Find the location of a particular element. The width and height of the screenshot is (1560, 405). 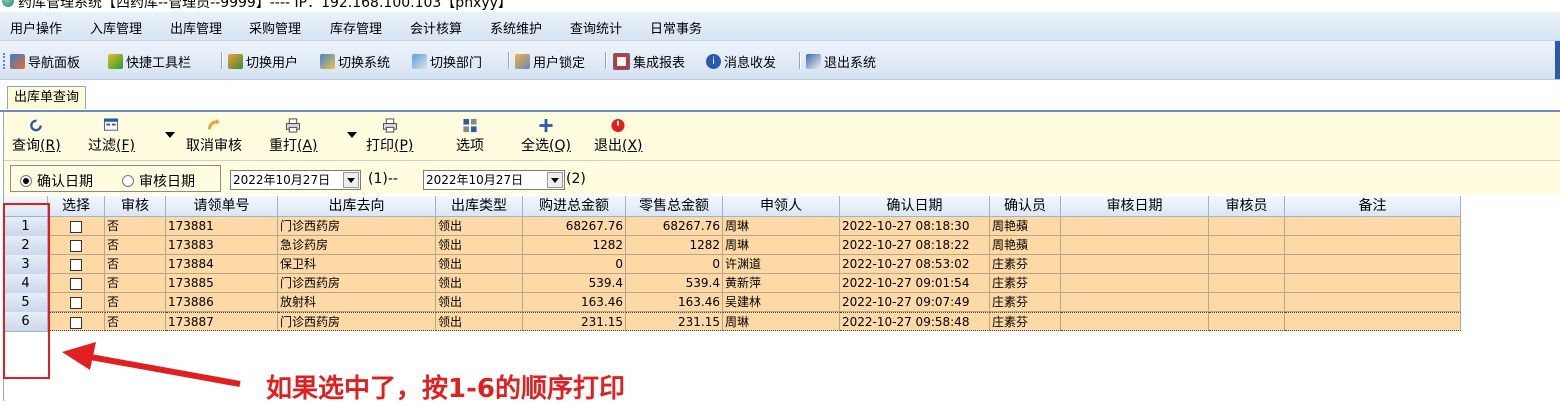

radio-audit-date: 审核日期 is located at coordinates (158, 181).